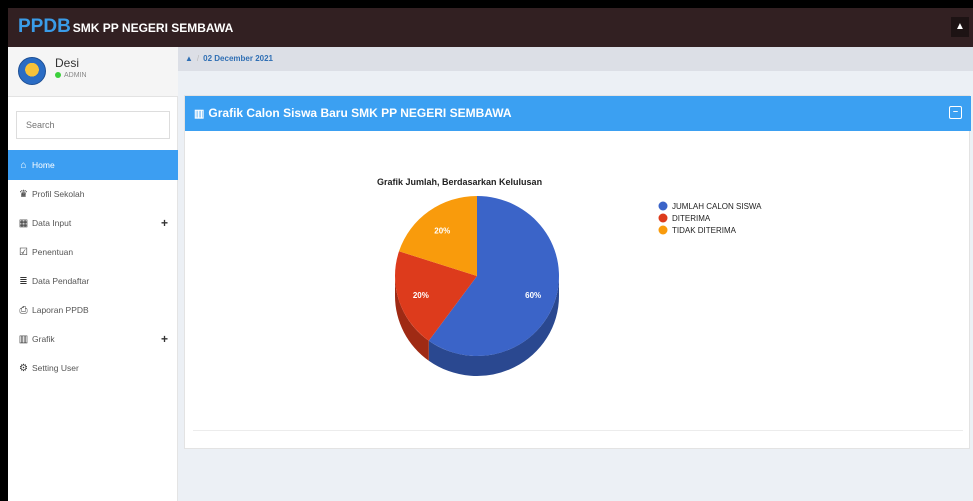 The image size is (973, 501). What do you see at coordinates (153, 28) in the screenshot?
I see `brand-school: SMK PP NEGERI SEMBAWA` at bounding box center [153, 28].